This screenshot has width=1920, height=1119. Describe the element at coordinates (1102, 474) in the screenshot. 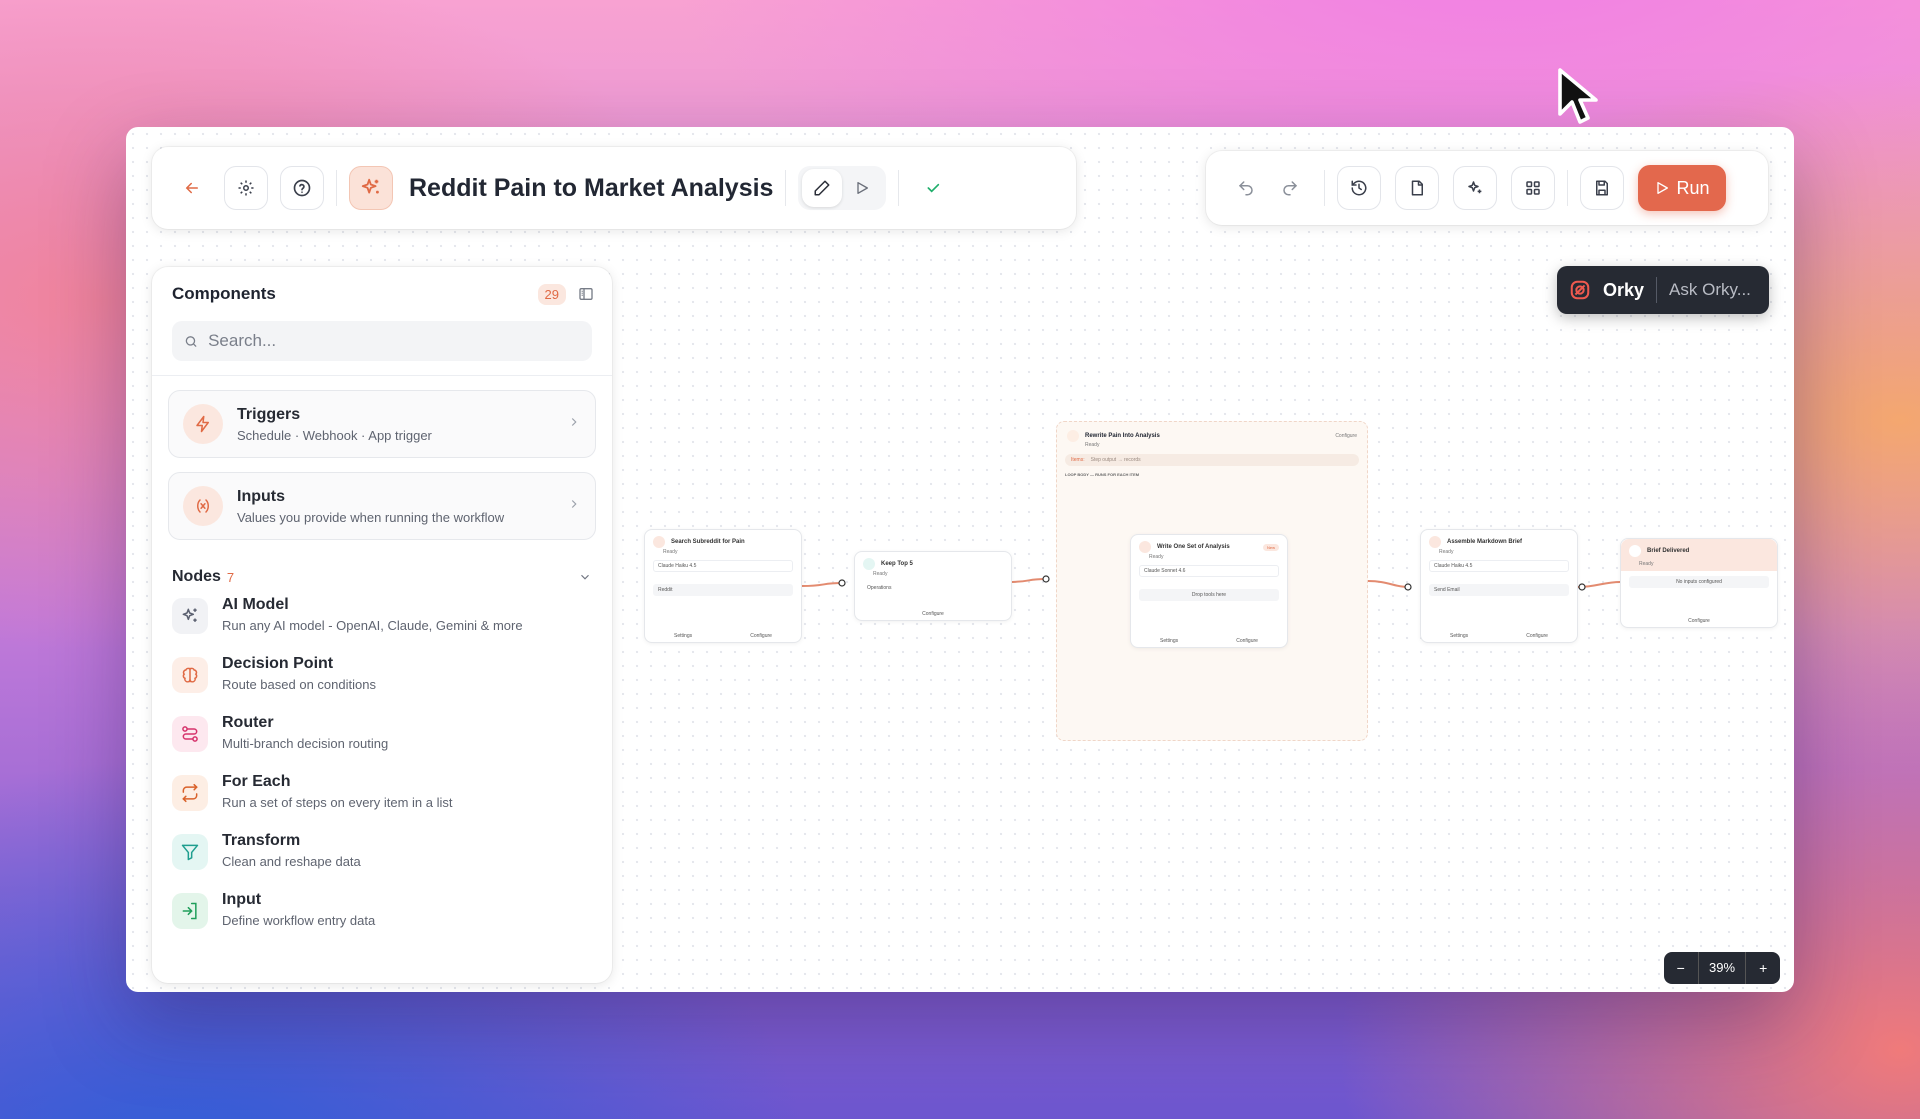

I see `loop-body-label: LOOP BODY — RUNS FOR EACH ITEM` at that location.